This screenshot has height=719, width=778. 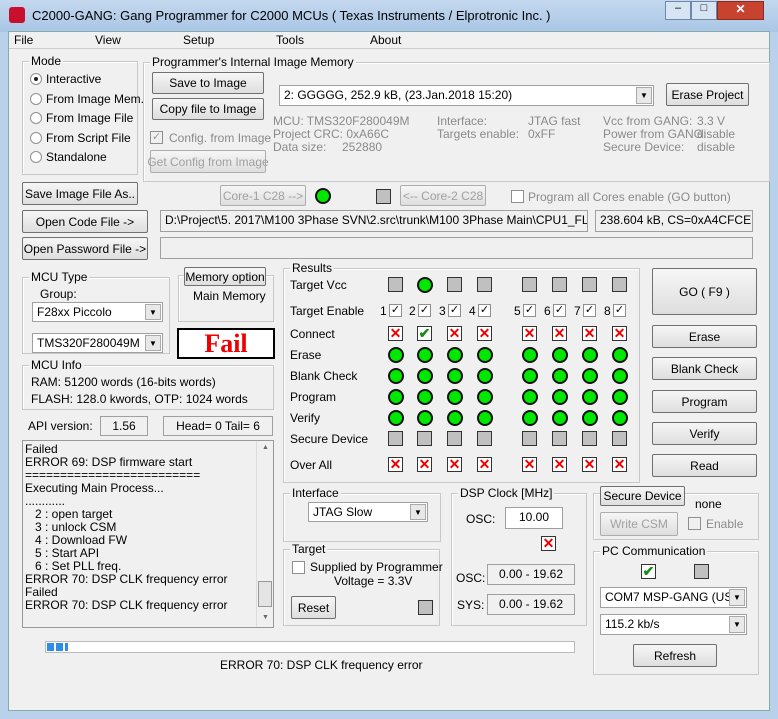 I want to click on results-row-label: Over All, so click(x=311, y=465).